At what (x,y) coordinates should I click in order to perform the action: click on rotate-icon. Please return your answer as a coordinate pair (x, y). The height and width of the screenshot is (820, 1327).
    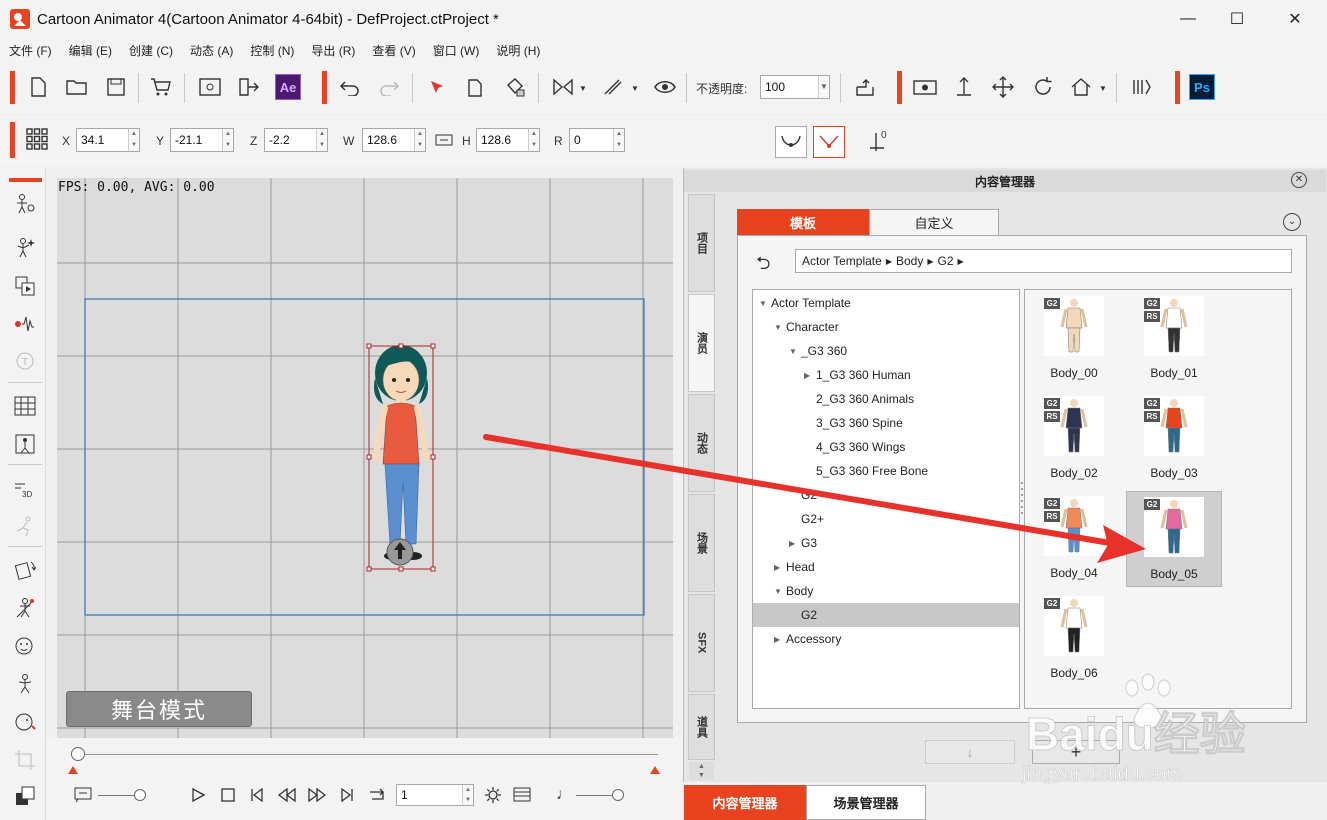
    Looking at the image, I should click on (1043, 87).